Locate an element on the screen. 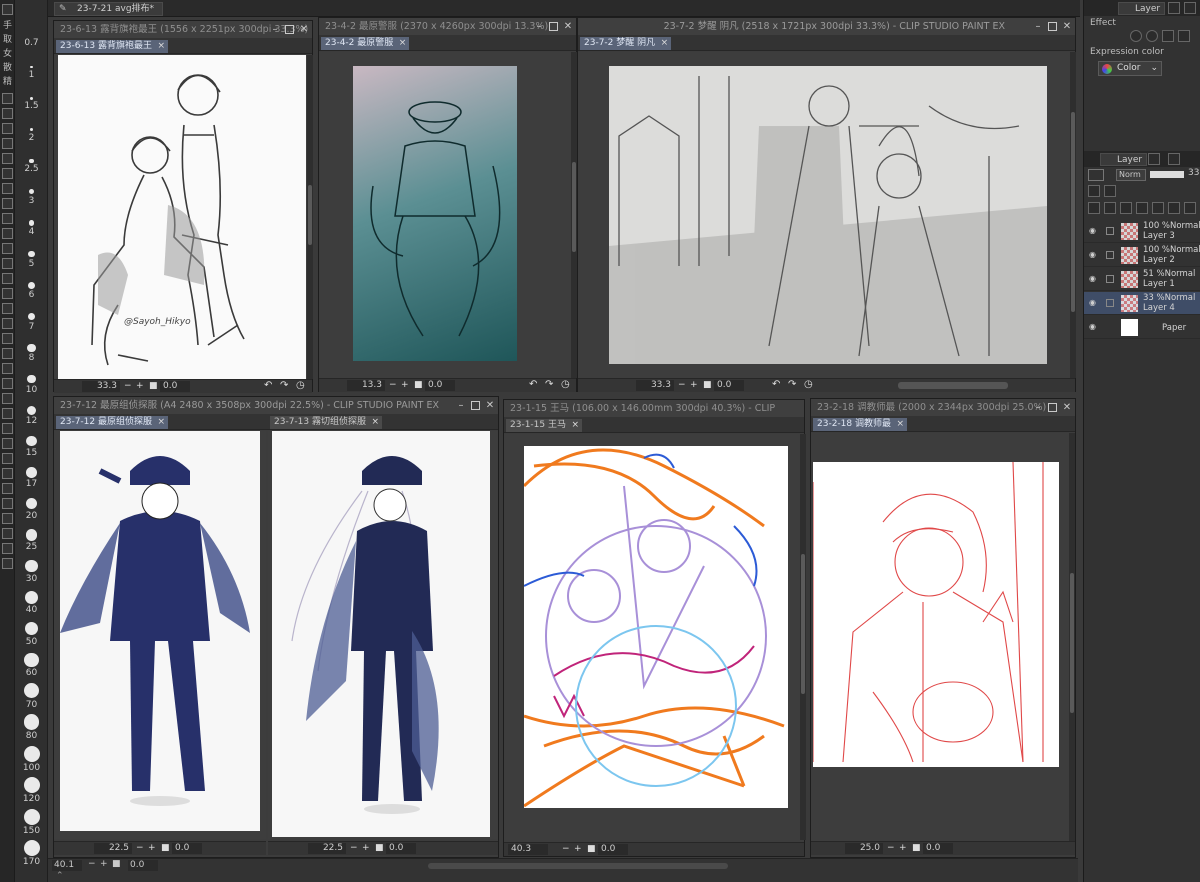  canvas-area-right is located at coordinates (383, 635).